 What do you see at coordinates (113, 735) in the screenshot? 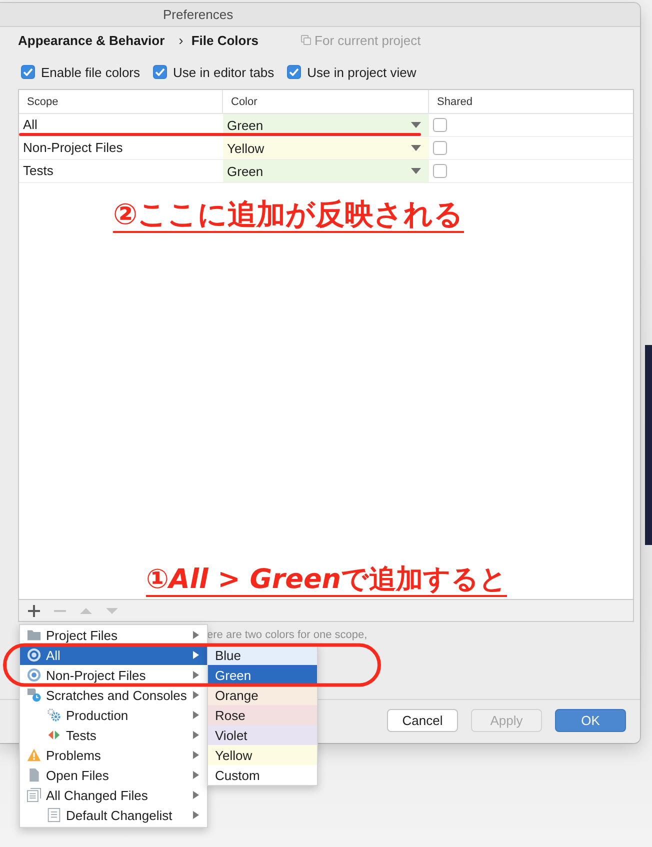
I see `menu-item: Tests` at bounding box center [113, 735].